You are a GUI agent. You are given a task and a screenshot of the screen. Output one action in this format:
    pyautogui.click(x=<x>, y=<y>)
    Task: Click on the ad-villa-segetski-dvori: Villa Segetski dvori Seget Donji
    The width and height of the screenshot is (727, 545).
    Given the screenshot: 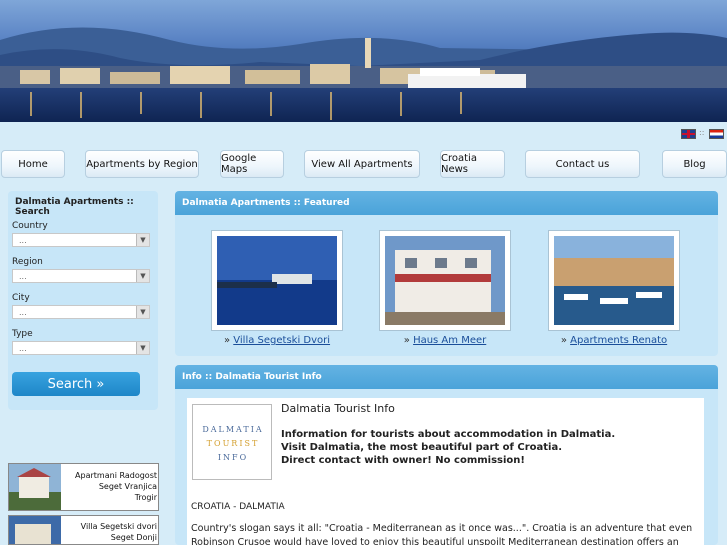 What is the action you would take?
    pyautogui.click(x=83, y=530)
    